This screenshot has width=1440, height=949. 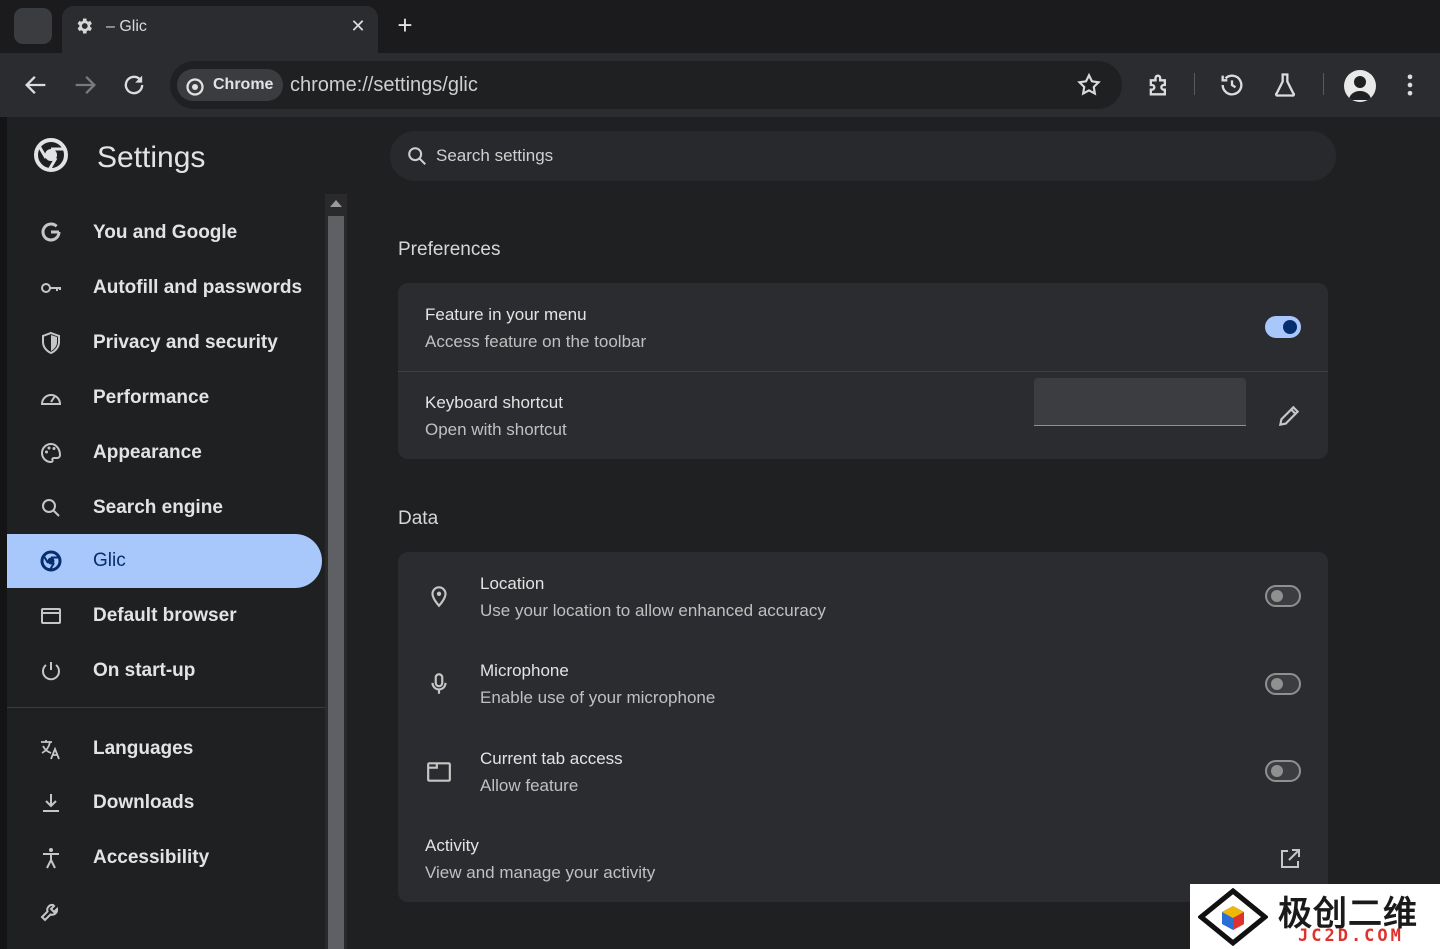 What do you see at coordinates (449, 249) in the screenshot?
I see `section-title-preferences: Preferences` at bounding box center [449, 249].